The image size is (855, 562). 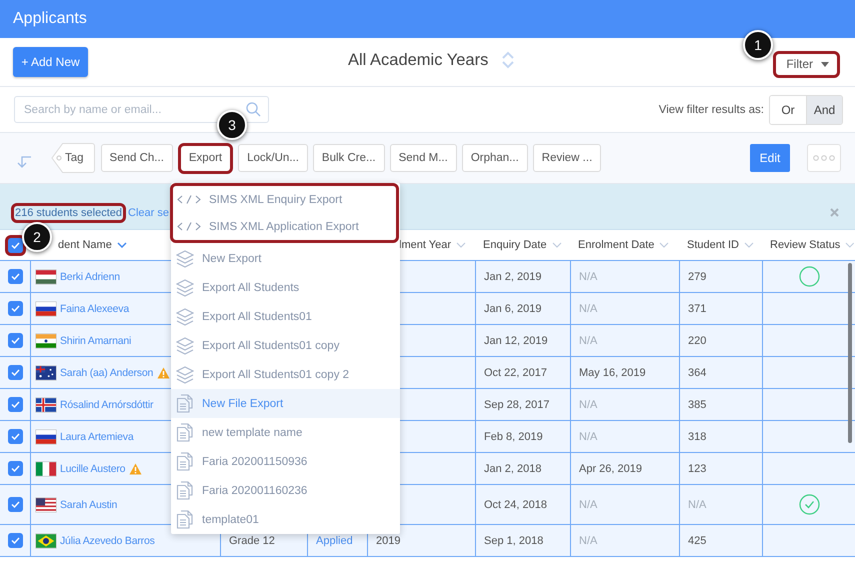 What do you see at coordinates (516, 340) in the screenshot?
I see `enquiry-date-cell: Jan 12, 2019` at bounding box center [516, 340].